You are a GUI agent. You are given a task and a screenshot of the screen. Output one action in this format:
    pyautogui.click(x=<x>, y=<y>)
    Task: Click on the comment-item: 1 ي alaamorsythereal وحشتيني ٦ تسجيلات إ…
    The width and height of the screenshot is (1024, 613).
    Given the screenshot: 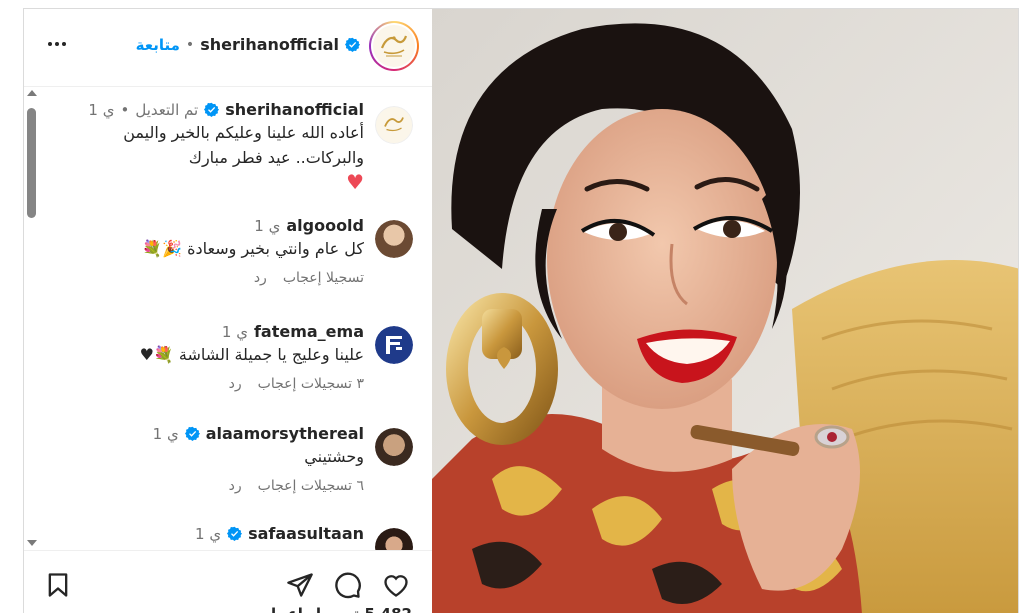 What is the action you would take?
    pyautogui.click(x=242, y=459)
    